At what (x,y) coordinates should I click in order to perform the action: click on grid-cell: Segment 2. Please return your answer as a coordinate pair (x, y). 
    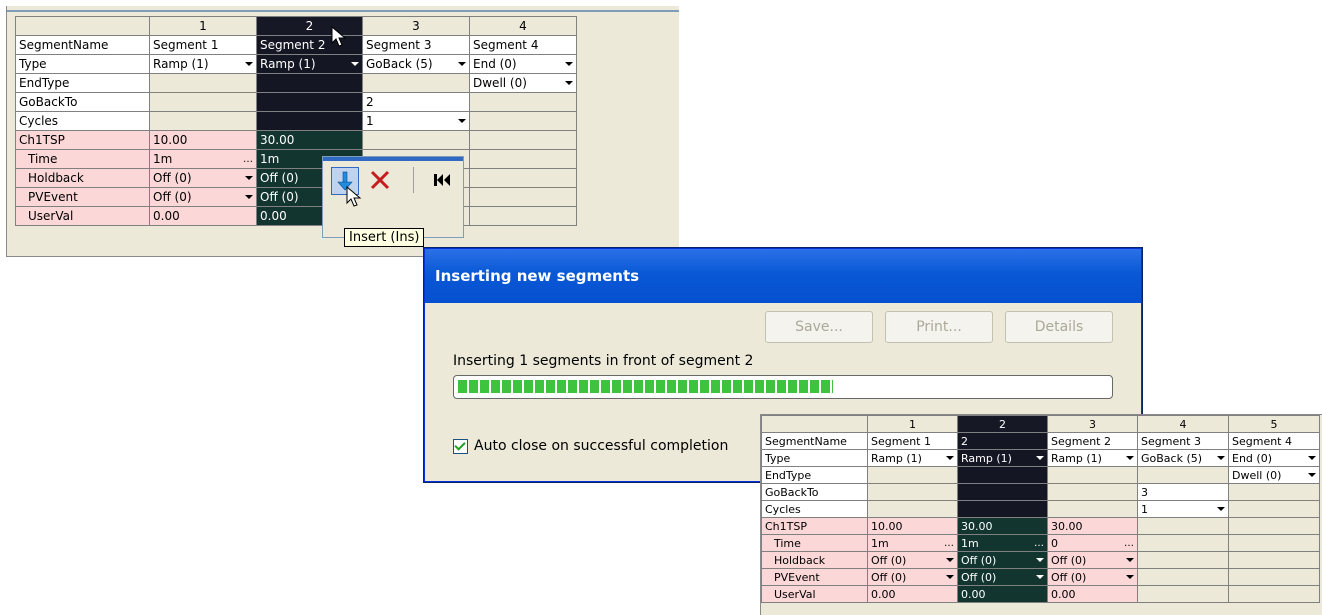
    Looking at the image, I should click on (1092, 441).